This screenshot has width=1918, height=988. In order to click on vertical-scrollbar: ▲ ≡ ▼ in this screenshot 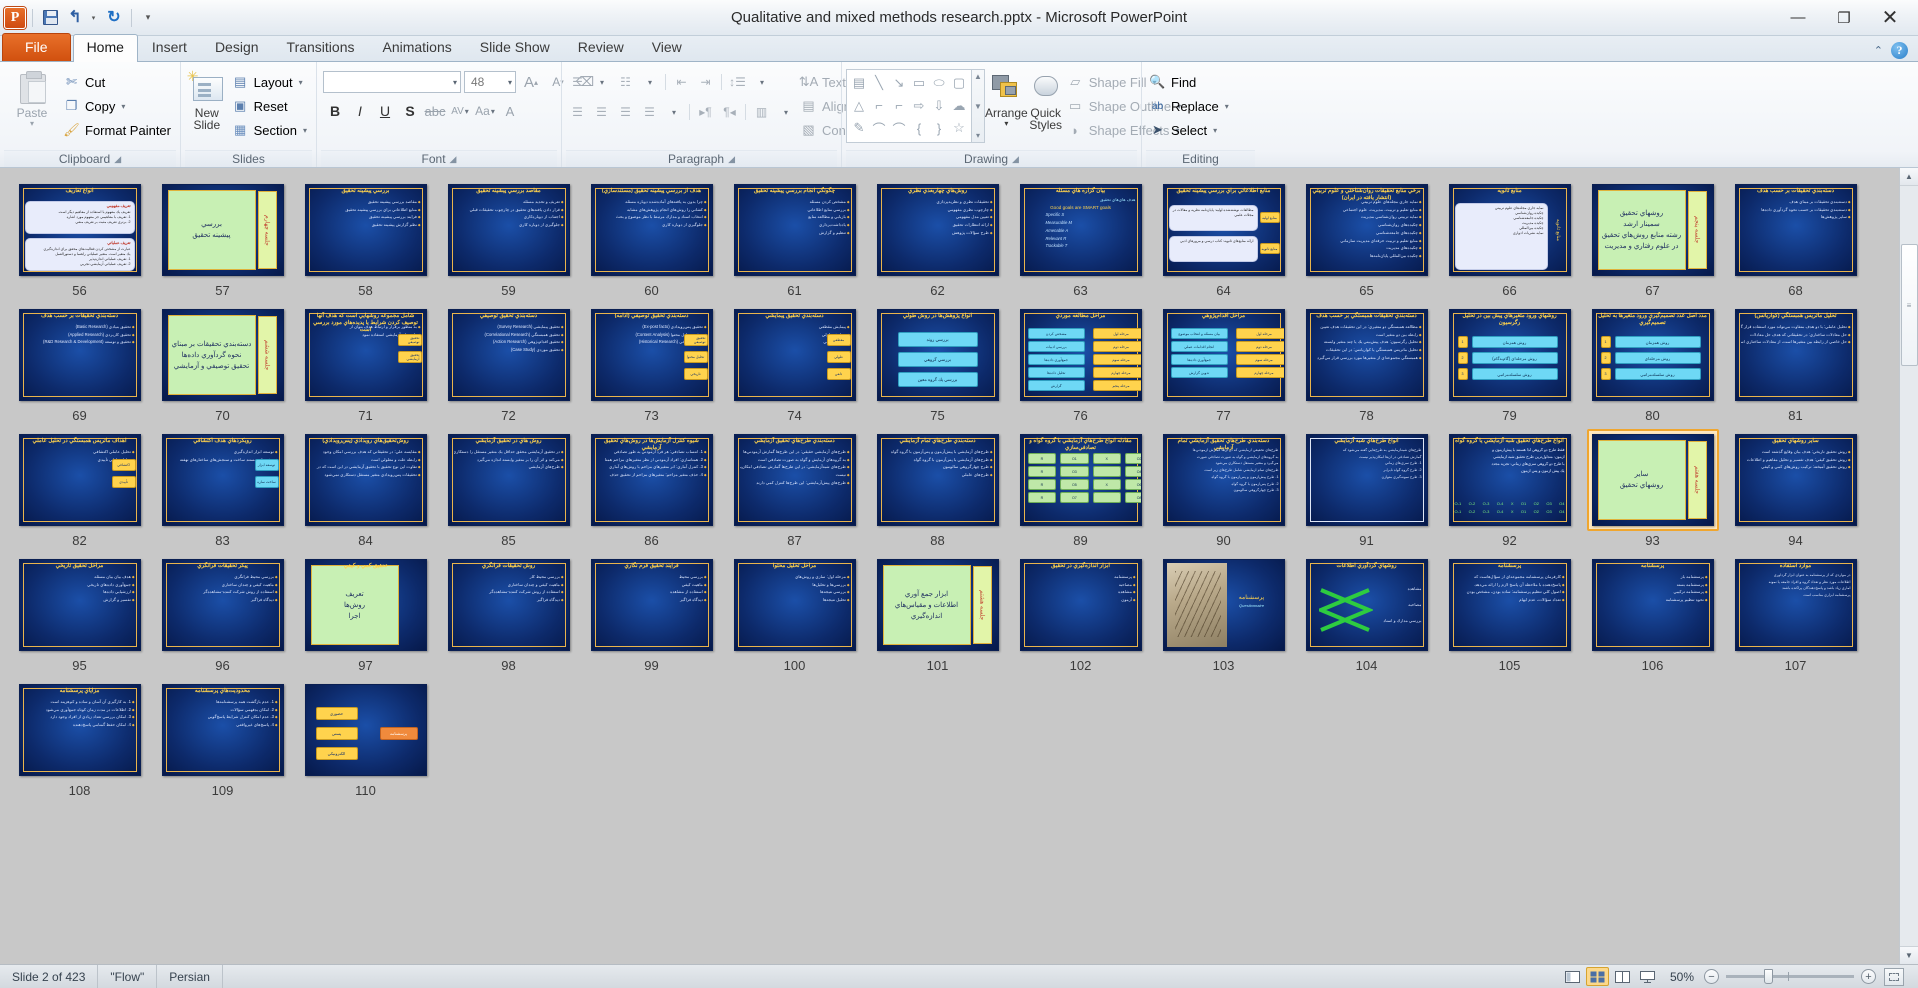, I will do `click(1908, 566)`.